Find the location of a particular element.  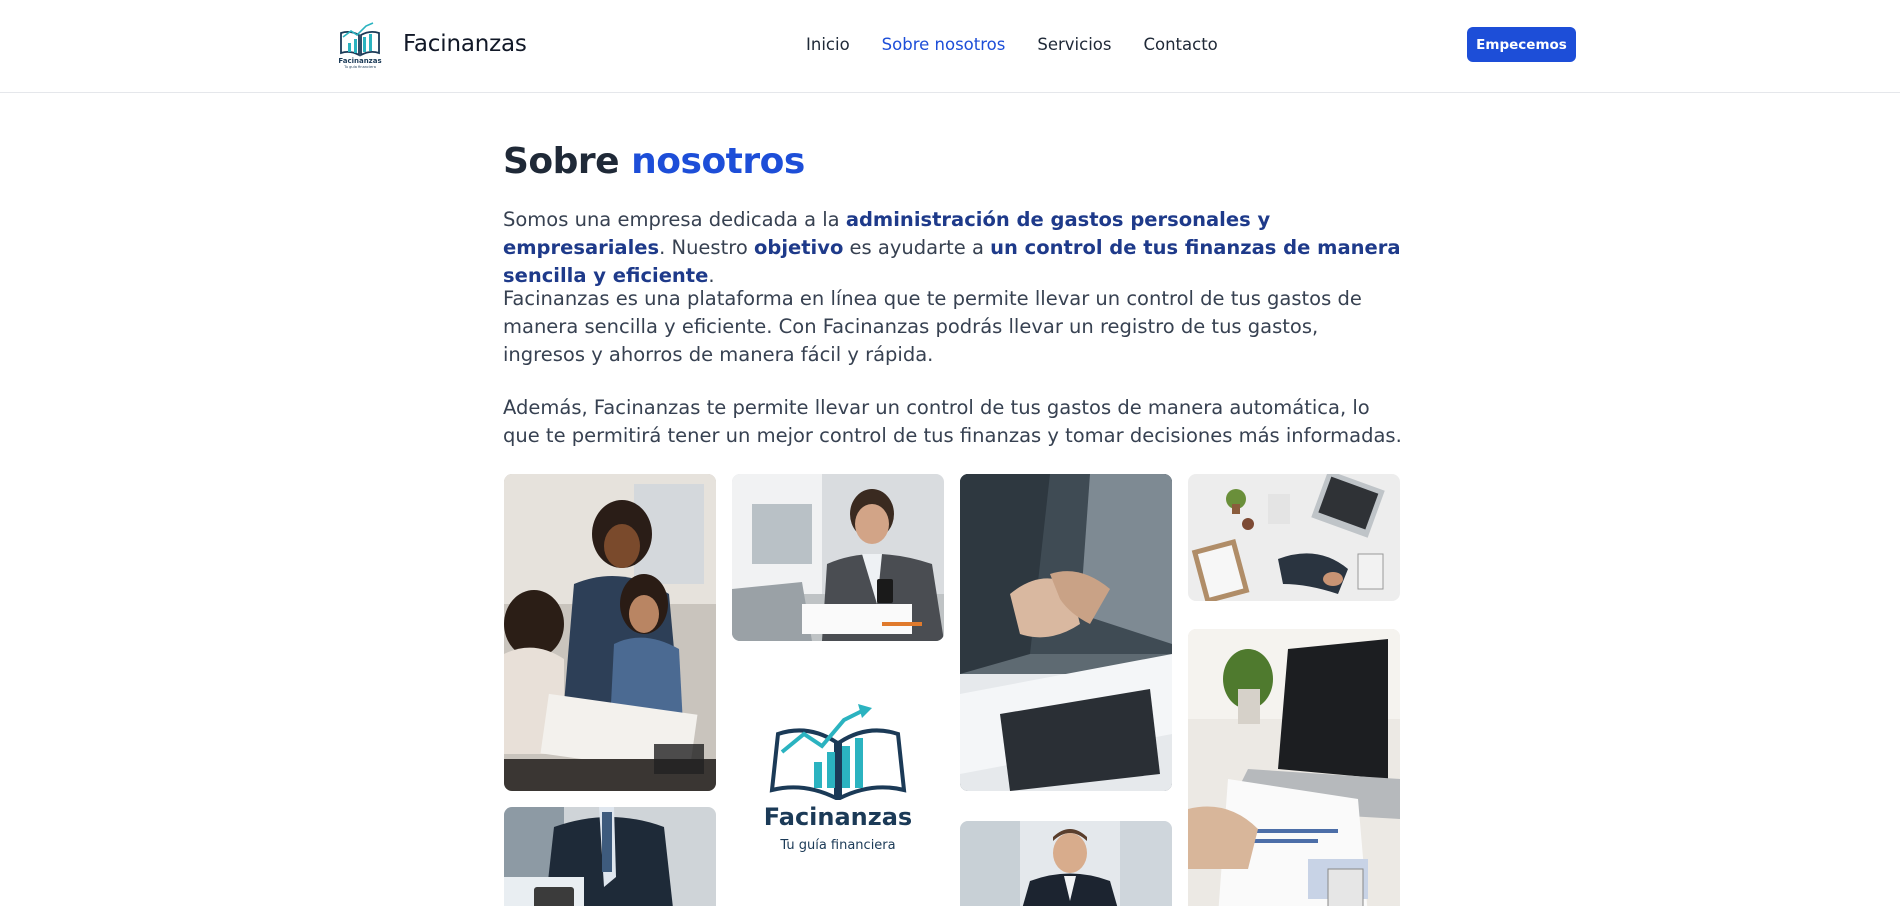

photo-teacher-students is located at coordinates (610, 632).